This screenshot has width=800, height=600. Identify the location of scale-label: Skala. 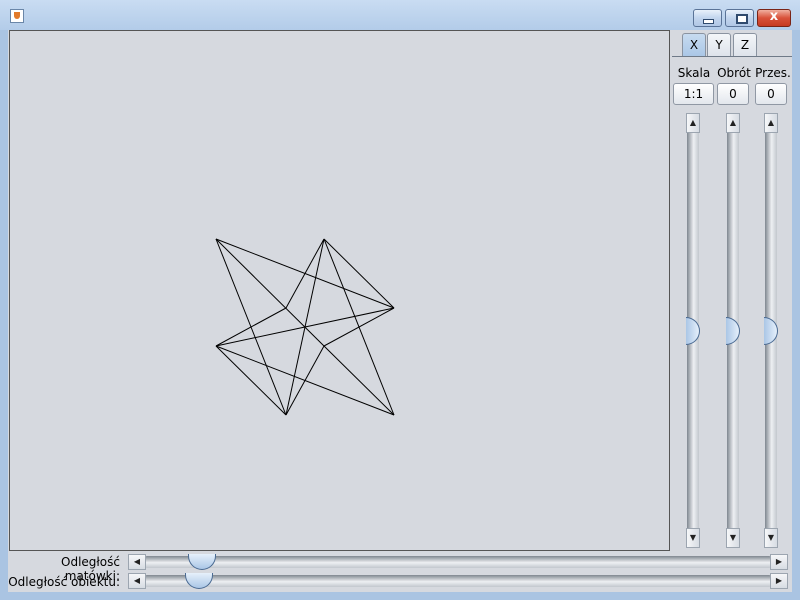
(694, 73).